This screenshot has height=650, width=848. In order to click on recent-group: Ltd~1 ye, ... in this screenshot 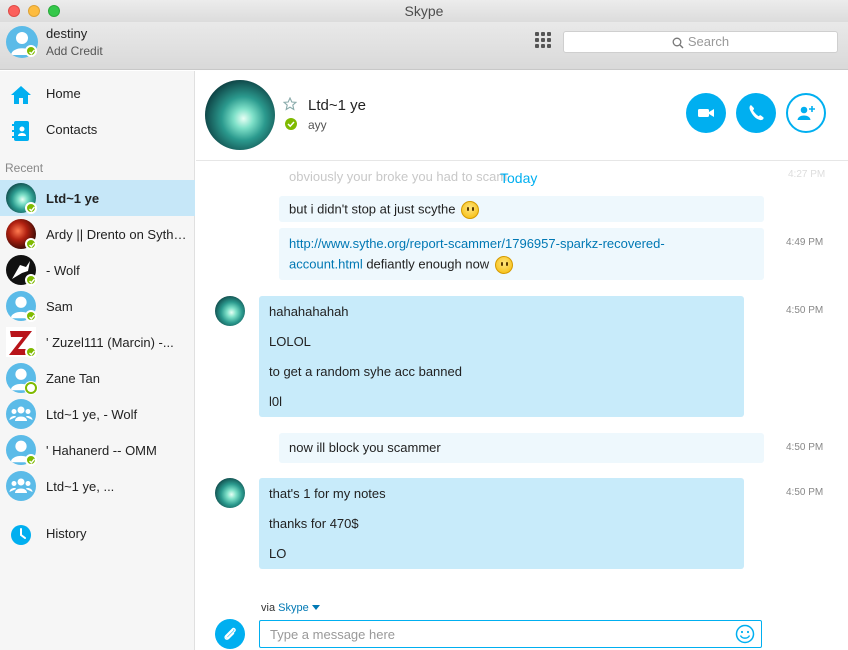, I will do `click(97, 486)`.